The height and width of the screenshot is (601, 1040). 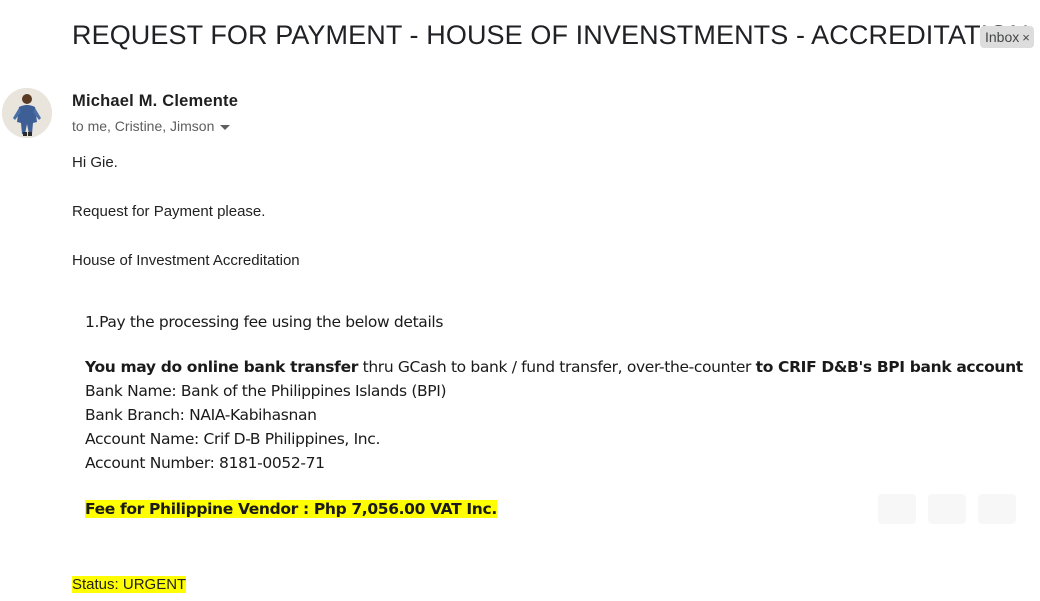 What do you see at coordinates (997, 509) in the screenshot?
I see `more-button-faded` at bounding box center [997, 509].